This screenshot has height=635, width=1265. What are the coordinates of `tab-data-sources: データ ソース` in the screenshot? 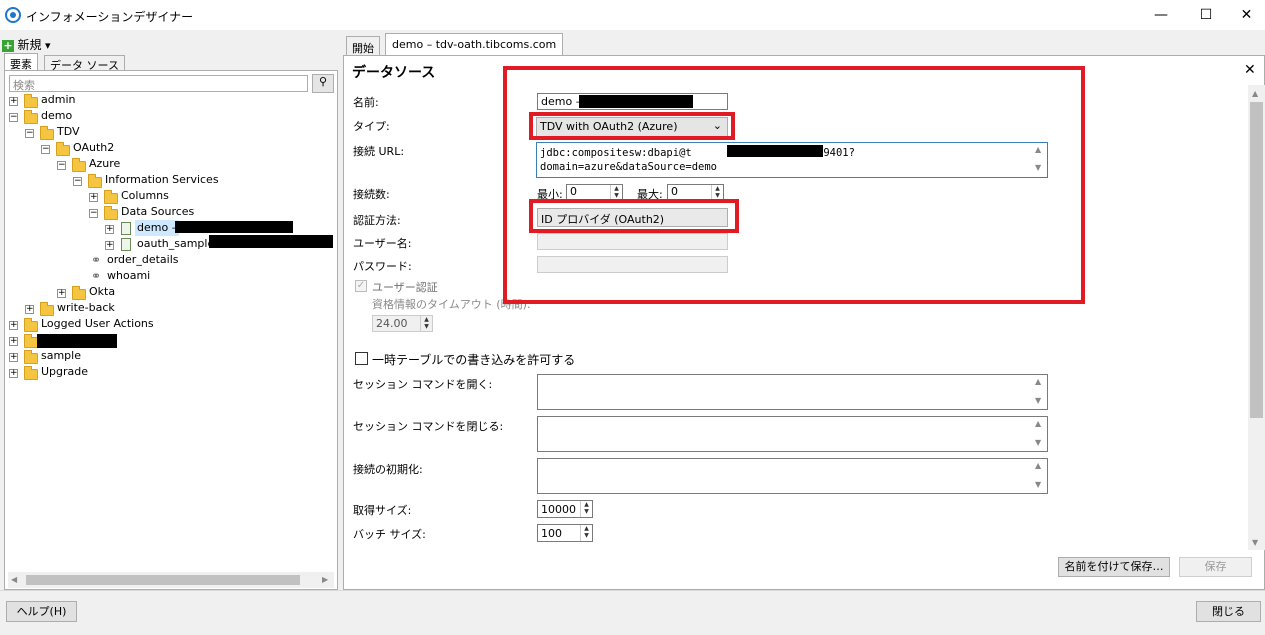 It's located at (84, 63).